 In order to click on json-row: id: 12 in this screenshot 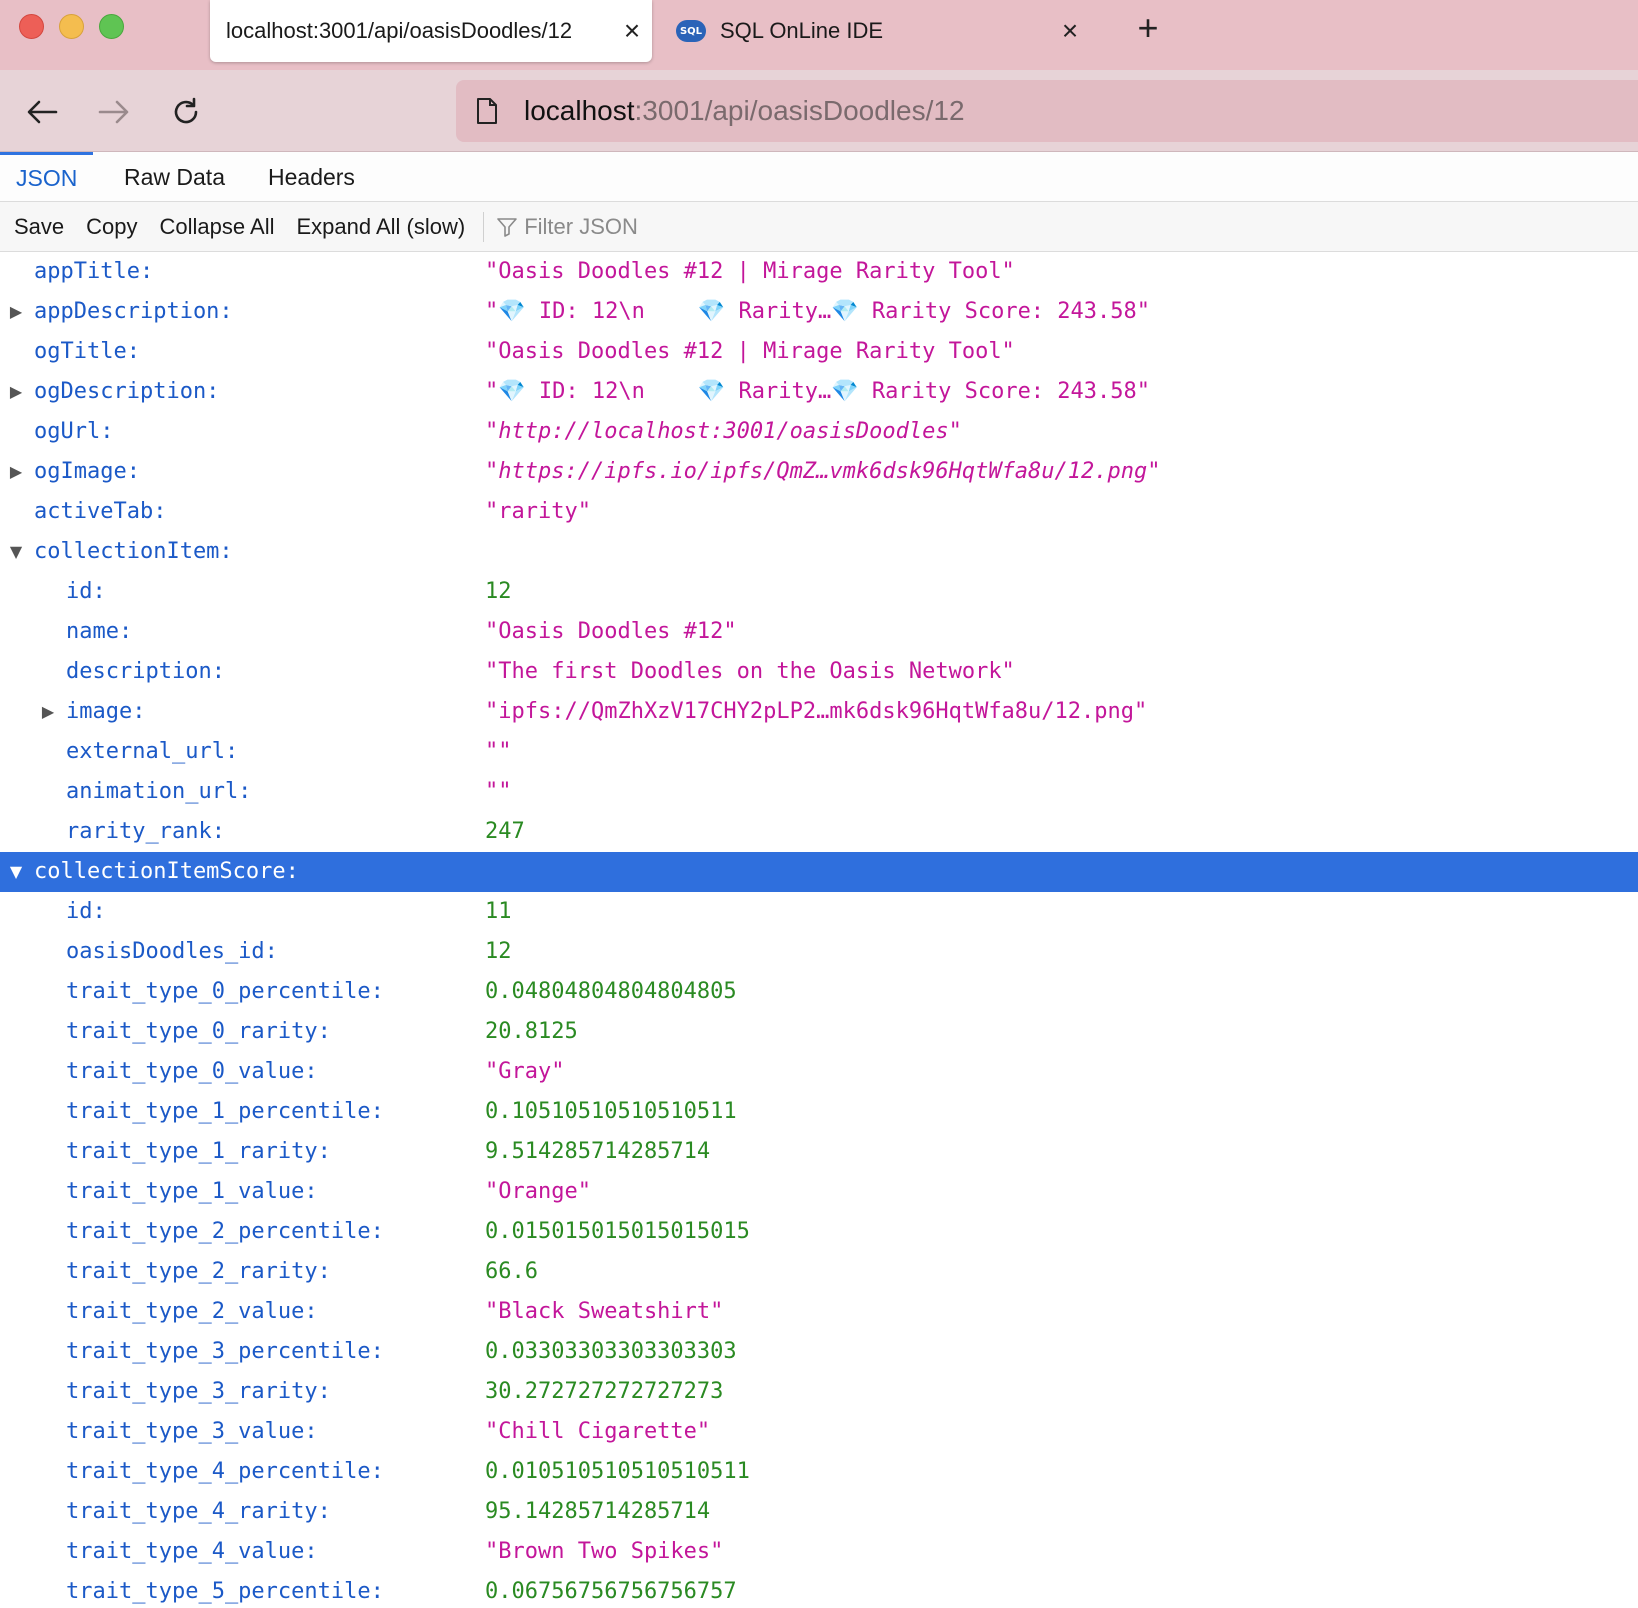, I will do `click(819, 592)`.